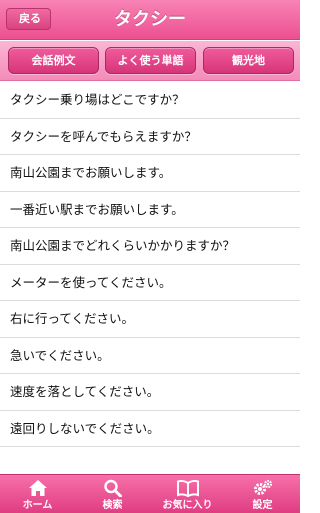 The width and height of the screenshot is (320, 513). I want to click on phrase-list-item: 南山公園までお願いします。, so click(150, 173).